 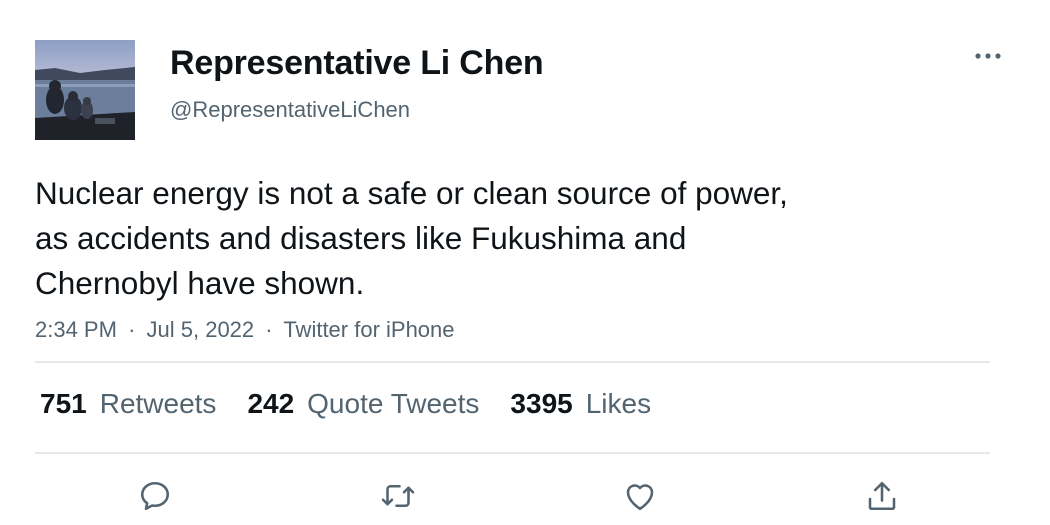 I want to click on share-button, so click(x=882, y=496).